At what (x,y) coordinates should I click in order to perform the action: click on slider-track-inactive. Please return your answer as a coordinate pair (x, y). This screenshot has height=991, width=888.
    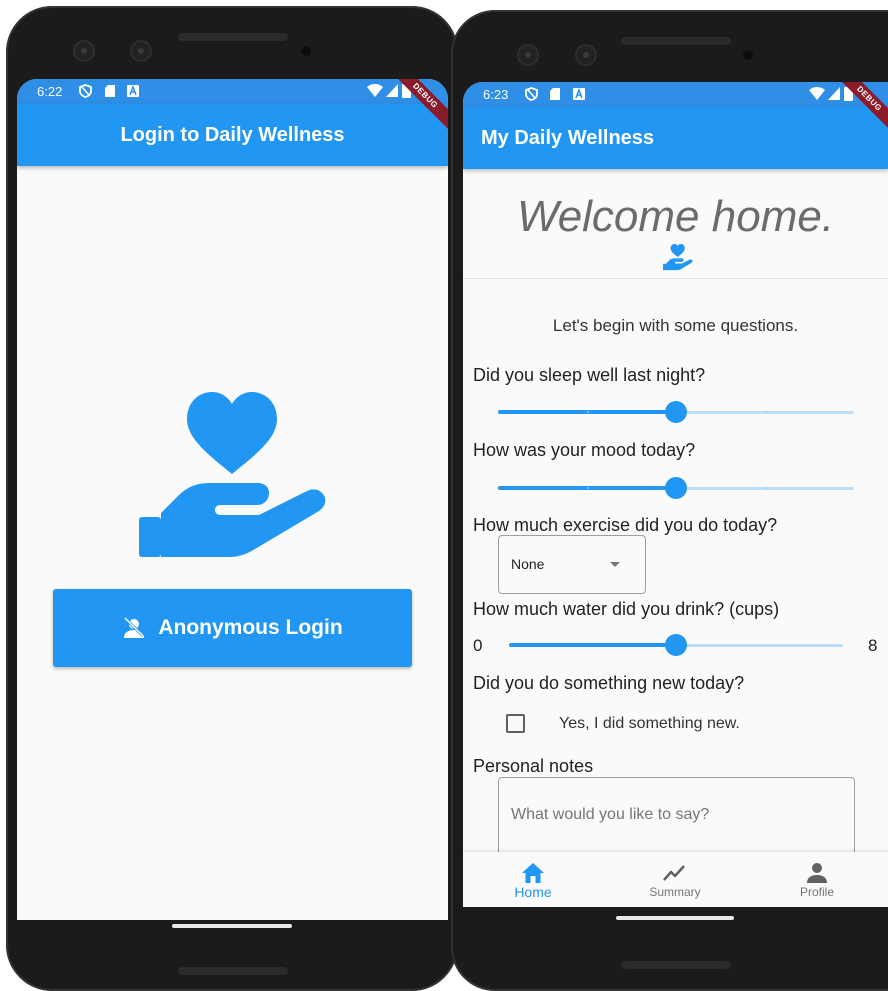
    Looking at the image, I should click on (759, 645).